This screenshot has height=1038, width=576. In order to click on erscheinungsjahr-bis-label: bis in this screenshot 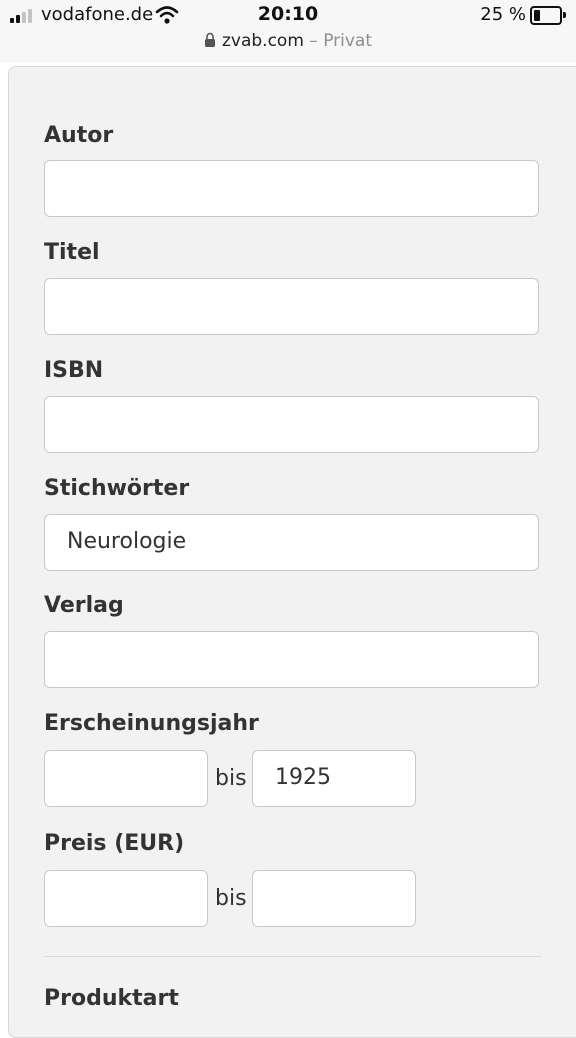, I will do `click(231, 778)`.